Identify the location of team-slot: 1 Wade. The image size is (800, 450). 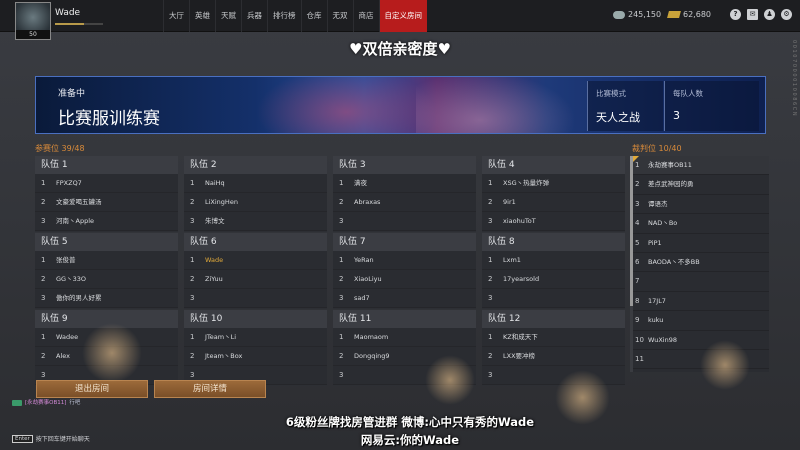
(255, 260).